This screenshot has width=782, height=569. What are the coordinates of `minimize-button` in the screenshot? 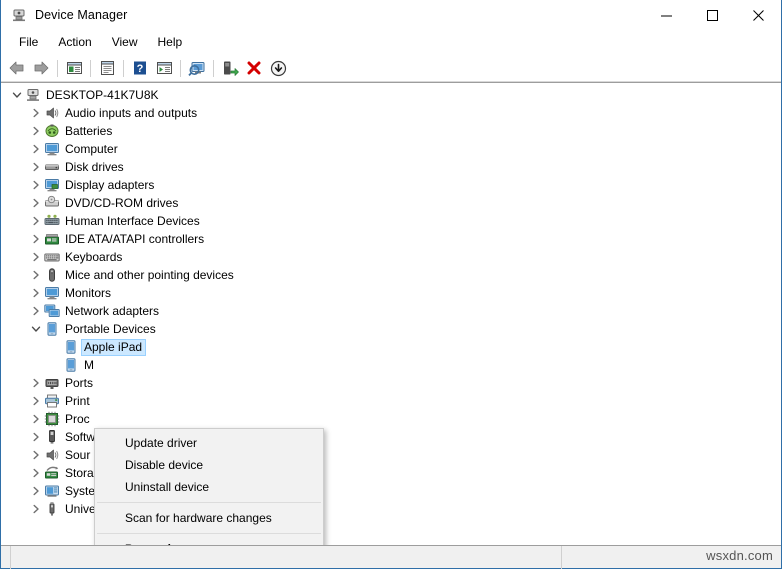 It's located at (666, 15).